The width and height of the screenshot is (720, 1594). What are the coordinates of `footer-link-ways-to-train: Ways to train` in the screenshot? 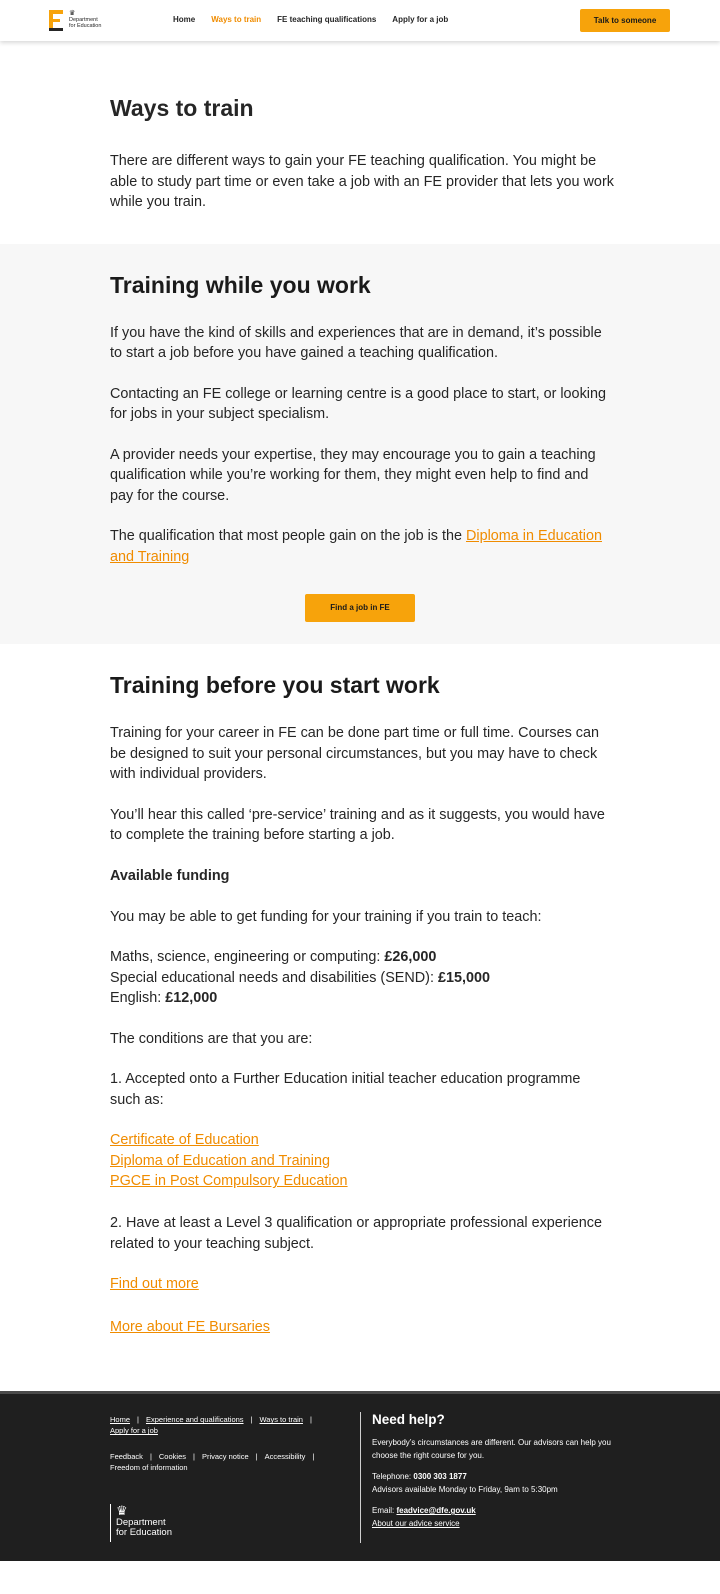 It's located at (280, 1419).